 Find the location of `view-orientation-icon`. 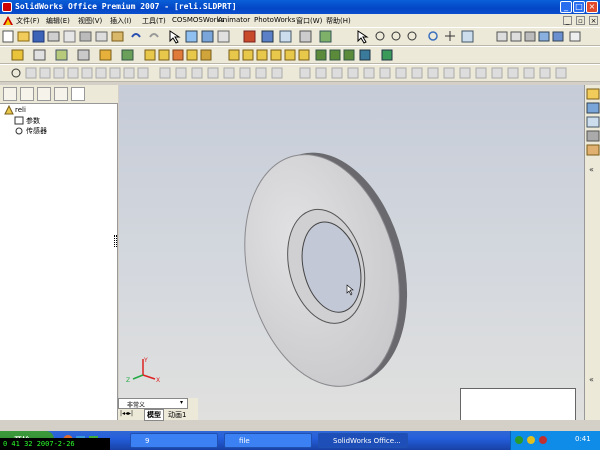

view-orientation-icon is located at coordinates (285, 36).